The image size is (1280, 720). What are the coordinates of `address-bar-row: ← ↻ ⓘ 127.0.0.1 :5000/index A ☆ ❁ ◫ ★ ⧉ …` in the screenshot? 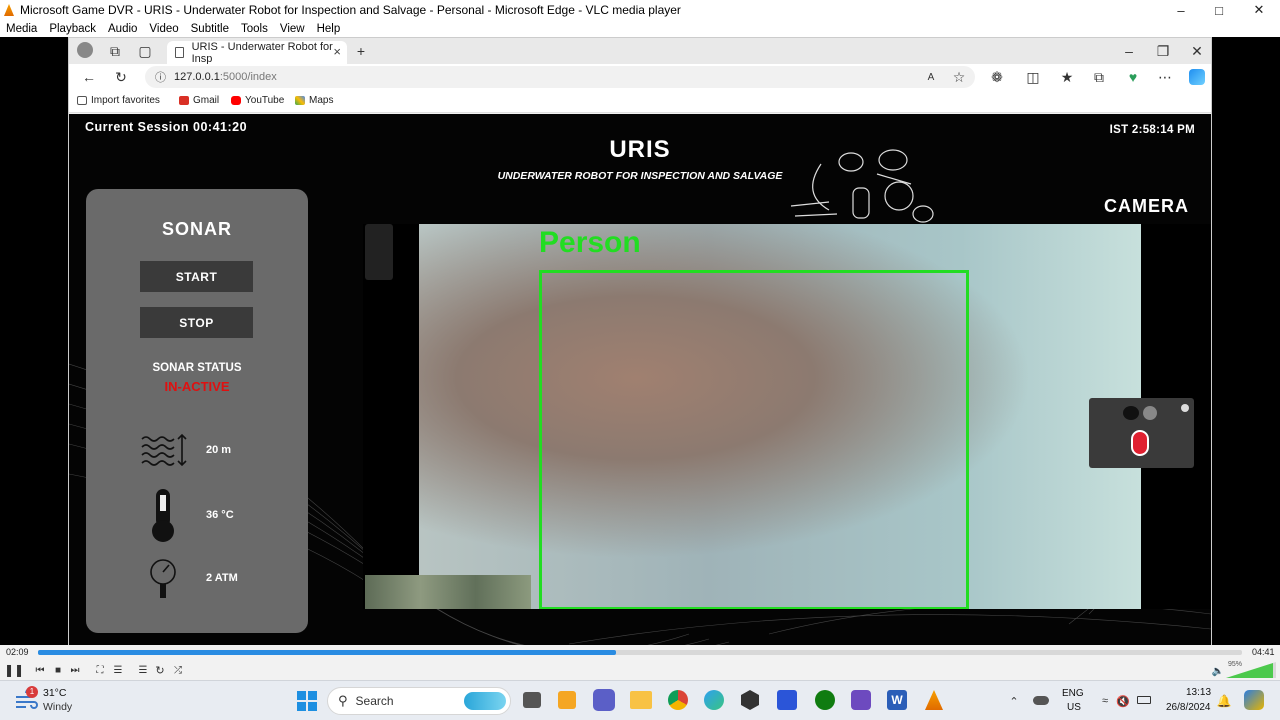 It's located at (640, 77).